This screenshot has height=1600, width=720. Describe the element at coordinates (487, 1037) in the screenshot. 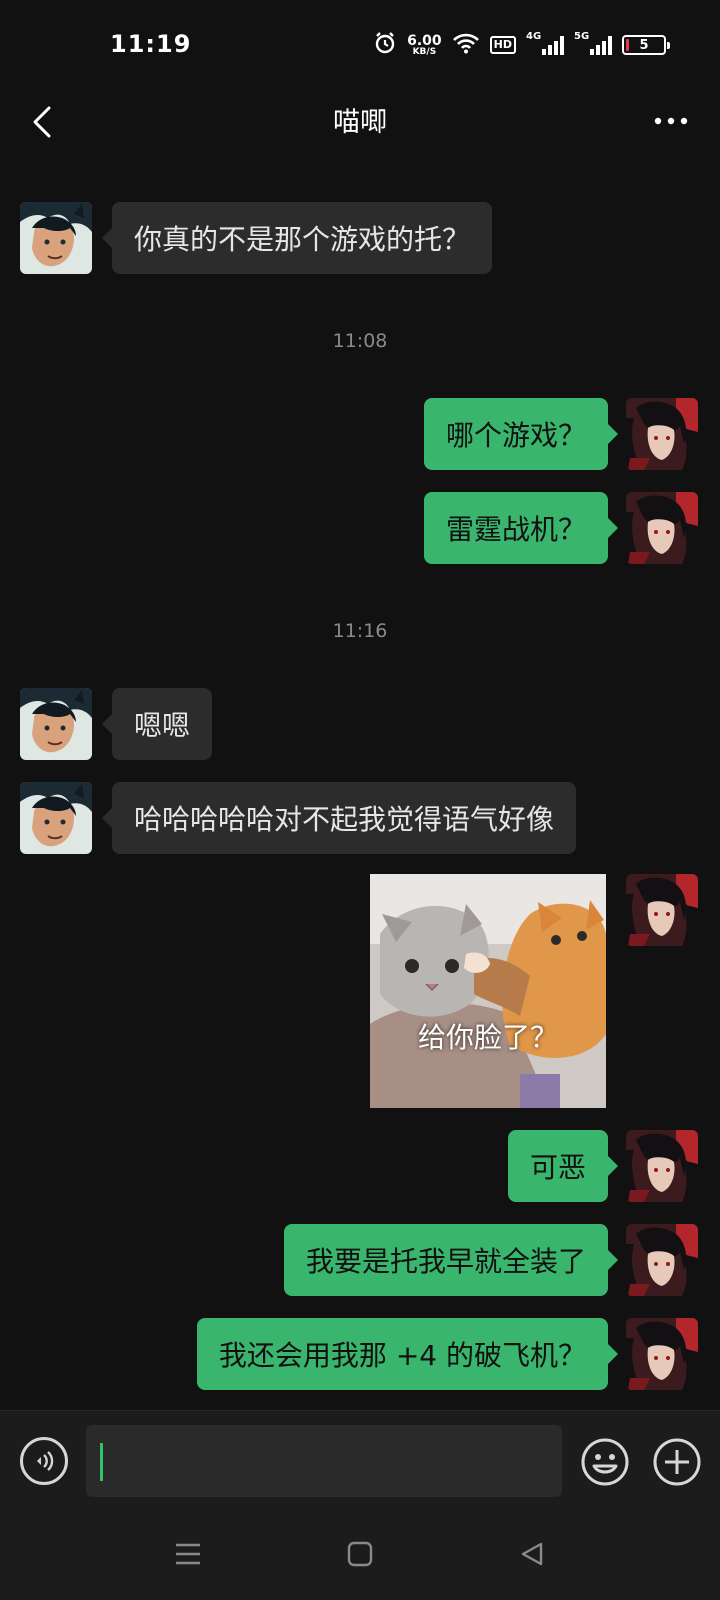

I see `sticker-caption: 给你脸了？` at that location.